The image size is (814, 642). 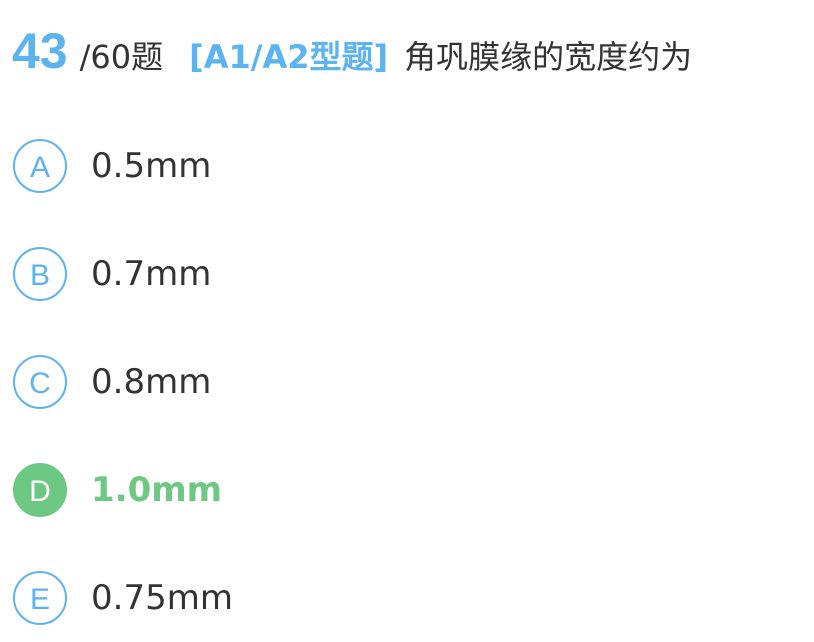 What do you see at coordinates (40, 490) in the screenshot?
I see `option-letter-circle: D` at bounding box center [40, 490].